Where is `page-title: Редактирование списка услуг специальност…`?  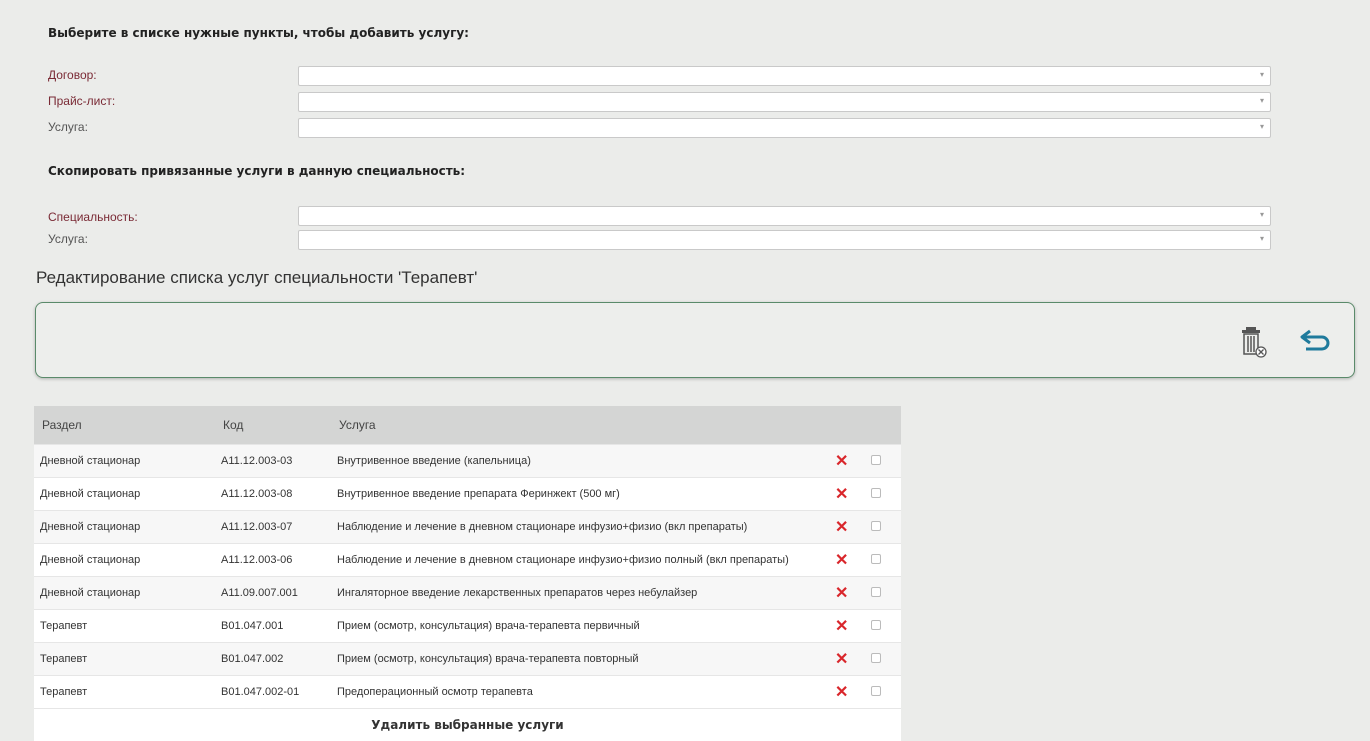
page-title: Редактирование списка услуг специальност… is located at coordinates (256, 278).